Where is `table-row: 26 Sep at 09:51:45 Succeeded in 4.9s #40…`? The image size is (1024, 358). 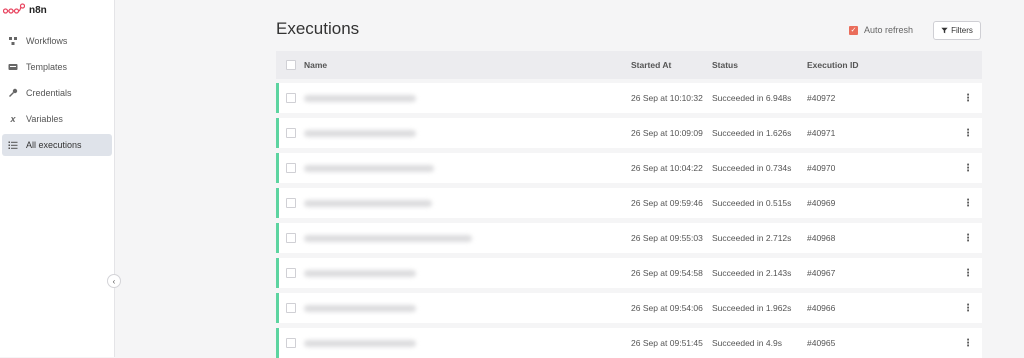 table-row: 26 Sep at 09:51:45 Succeeded in 4.9s #40… is located at coordinates (629, 343).